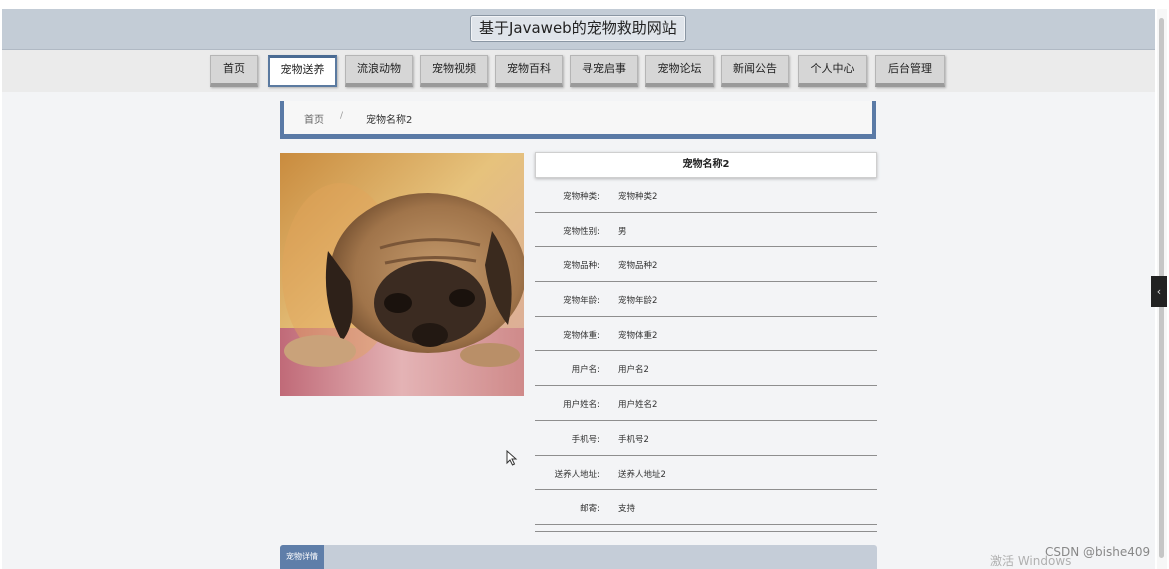 This screenshot has height=569, width=1169. Describe the element at coordinates (755, 71) in the screenshot. I see `nav-news: 新闻公告` at that location.